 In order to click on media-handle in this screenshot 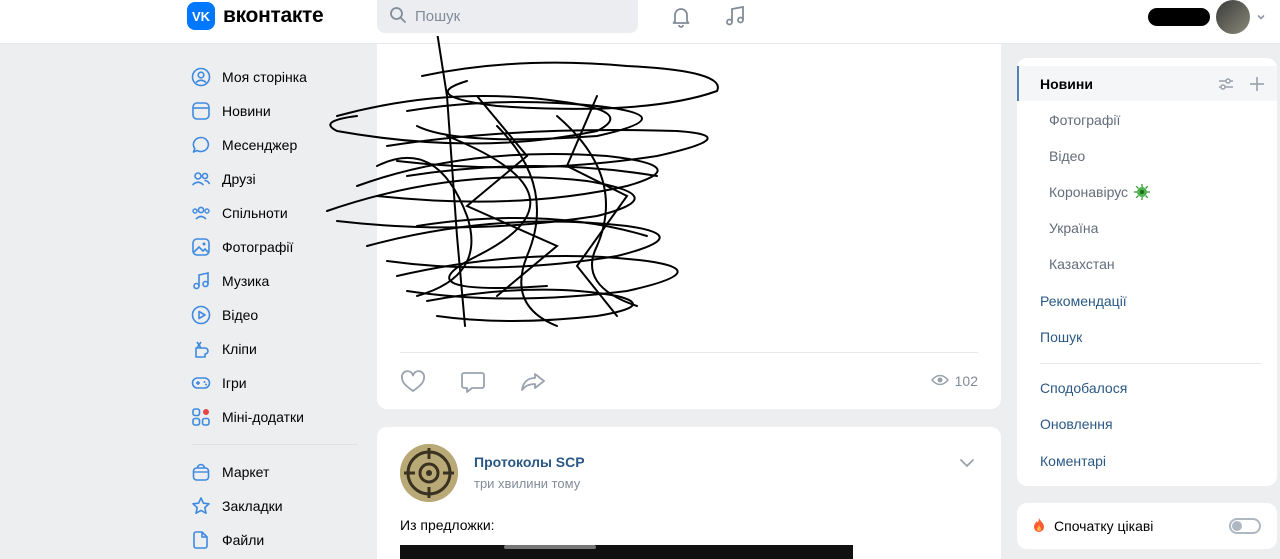, I will do `click(550, 547)`.